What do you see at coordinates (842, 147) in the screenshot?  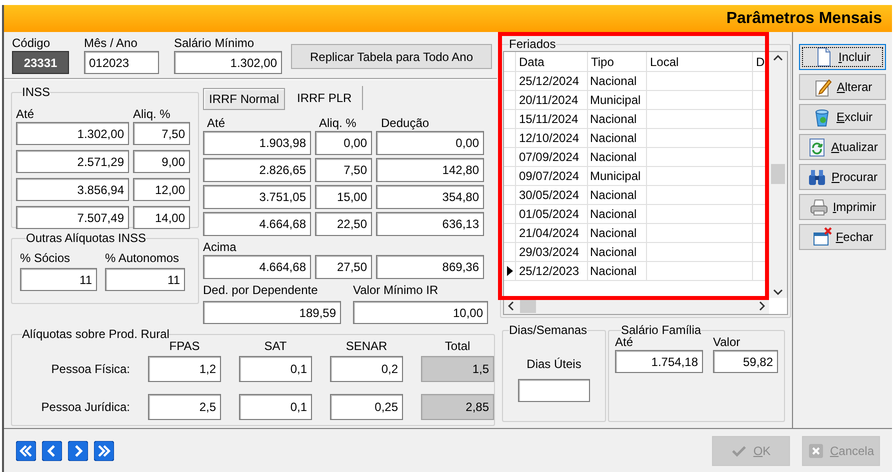 I see `toolbar-button: Atualizar` at bounding box center [842, 147].